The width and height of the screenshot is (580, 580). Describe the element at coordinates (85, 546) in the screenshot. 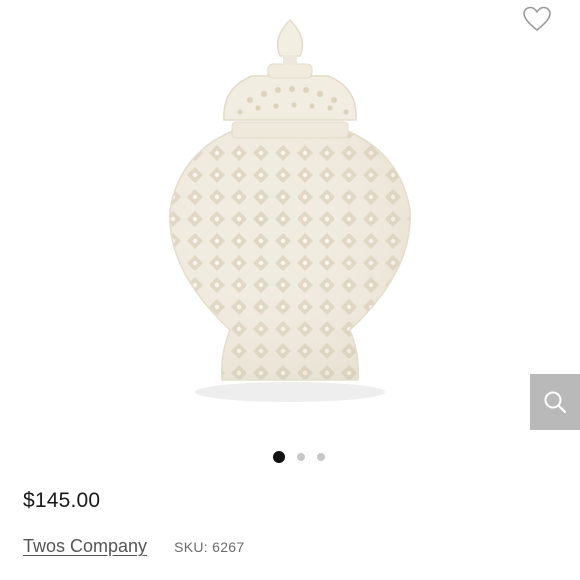

I see `brand-link: Twos Company` at that location.